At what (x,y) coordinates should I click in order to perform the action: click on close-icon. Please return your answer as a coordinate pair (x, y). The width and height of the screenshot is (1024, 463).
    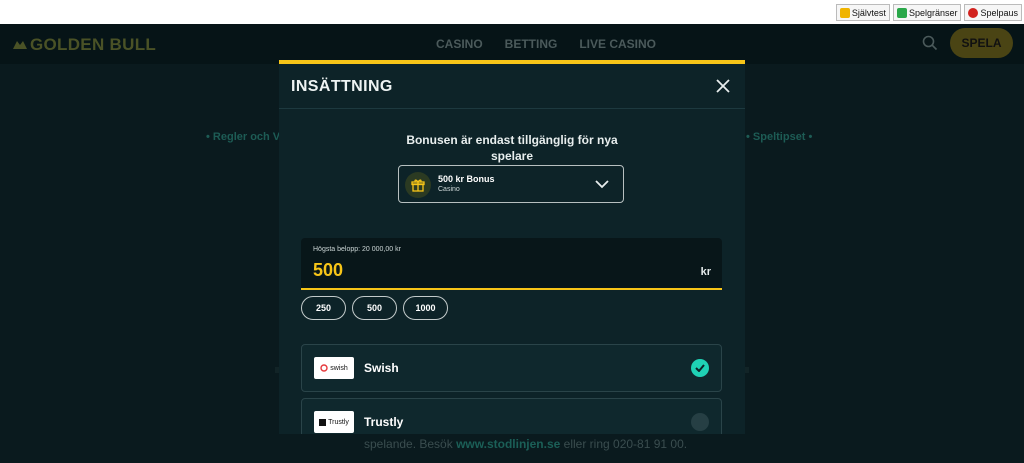
    Looking at the image, I should click on (723, 86).